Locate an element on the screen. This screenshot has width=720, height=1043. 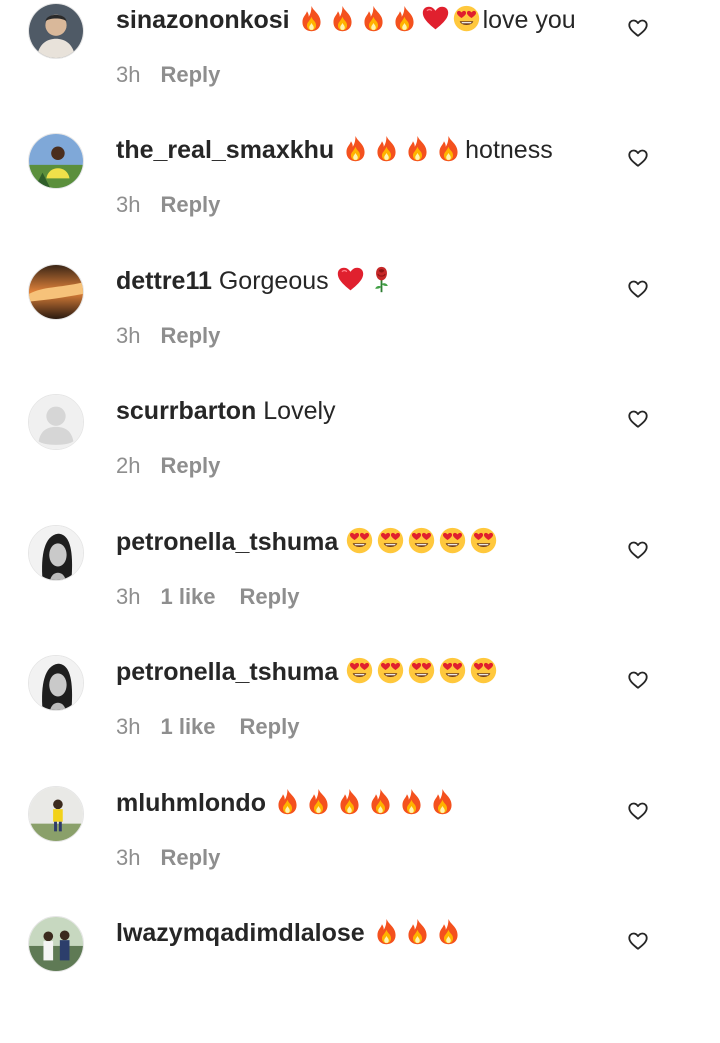
comment-body: dettre11 Gorgeous is located at coordinates (257, 281).